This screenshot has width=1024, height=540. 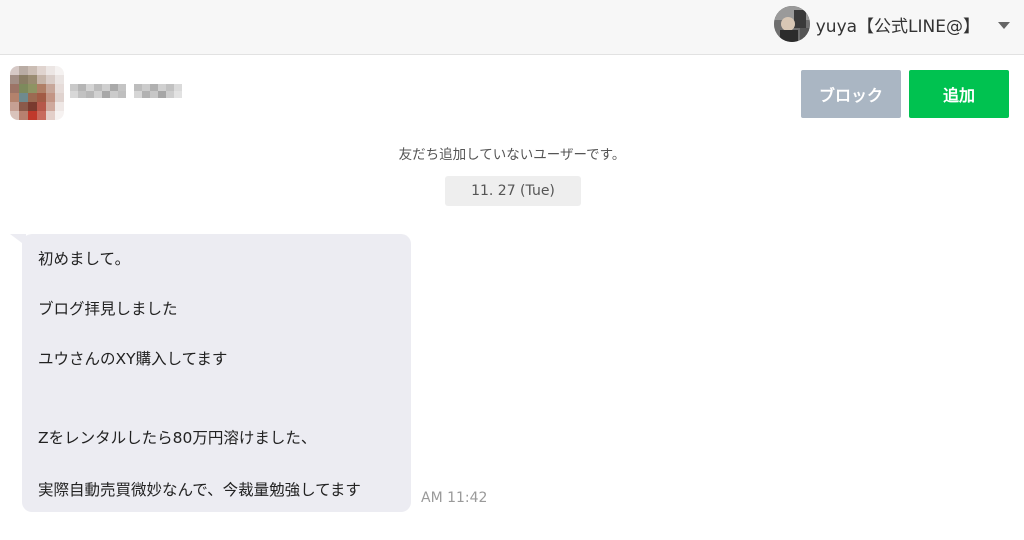 I want to click on date-separator: 11. 27 (Tue), so click(x=513, y=191).